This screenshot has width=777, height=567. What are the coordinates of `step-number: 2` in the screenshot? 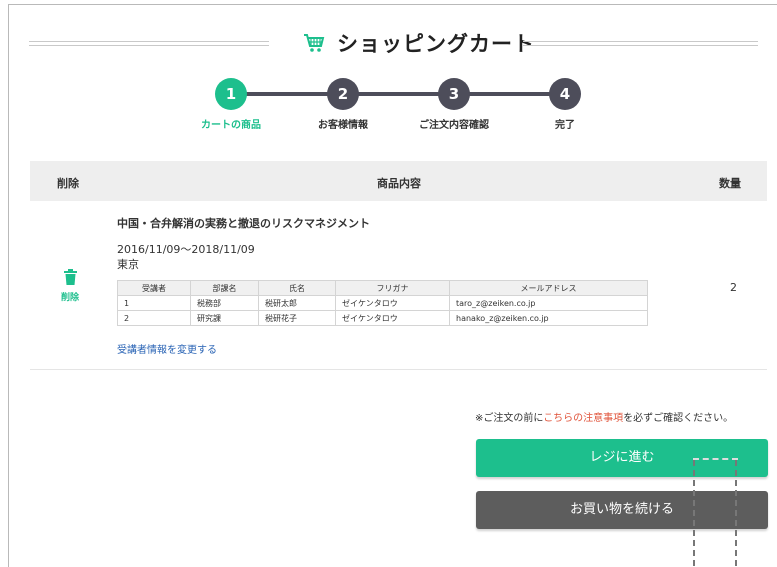 It's located at (343, 94).